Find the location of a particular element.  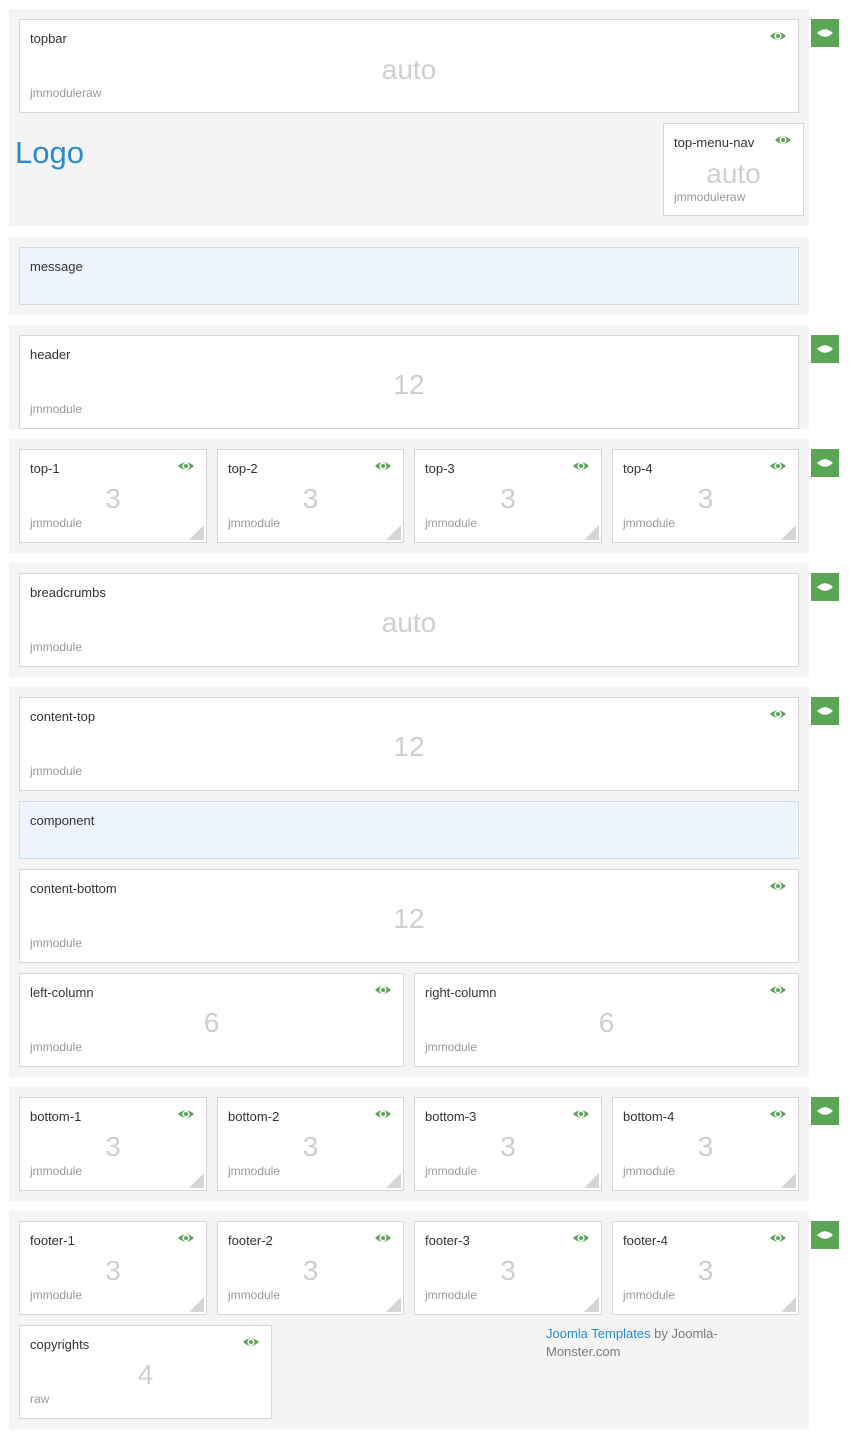

module-copyrights: copyrights 4 raw is located at coordinates (145, 1372).